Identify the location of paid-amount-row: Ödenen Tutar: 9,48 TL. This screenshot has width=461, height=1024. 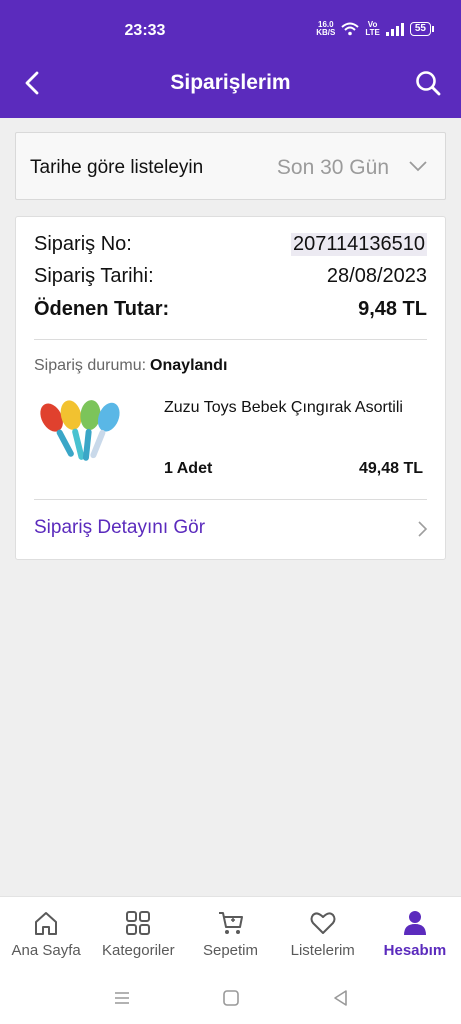
(230, 309).